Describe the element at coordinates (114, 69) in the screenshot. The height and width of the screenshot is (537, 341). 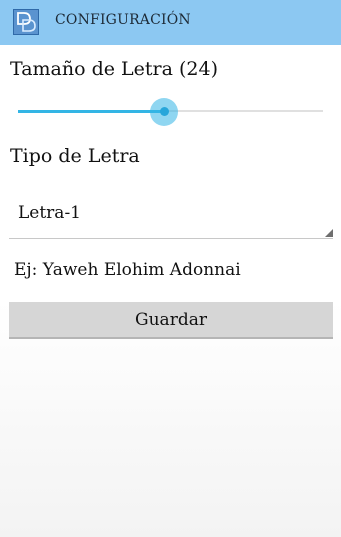
I see `font-size-label: Tamaño de Letra (24)` at that location.